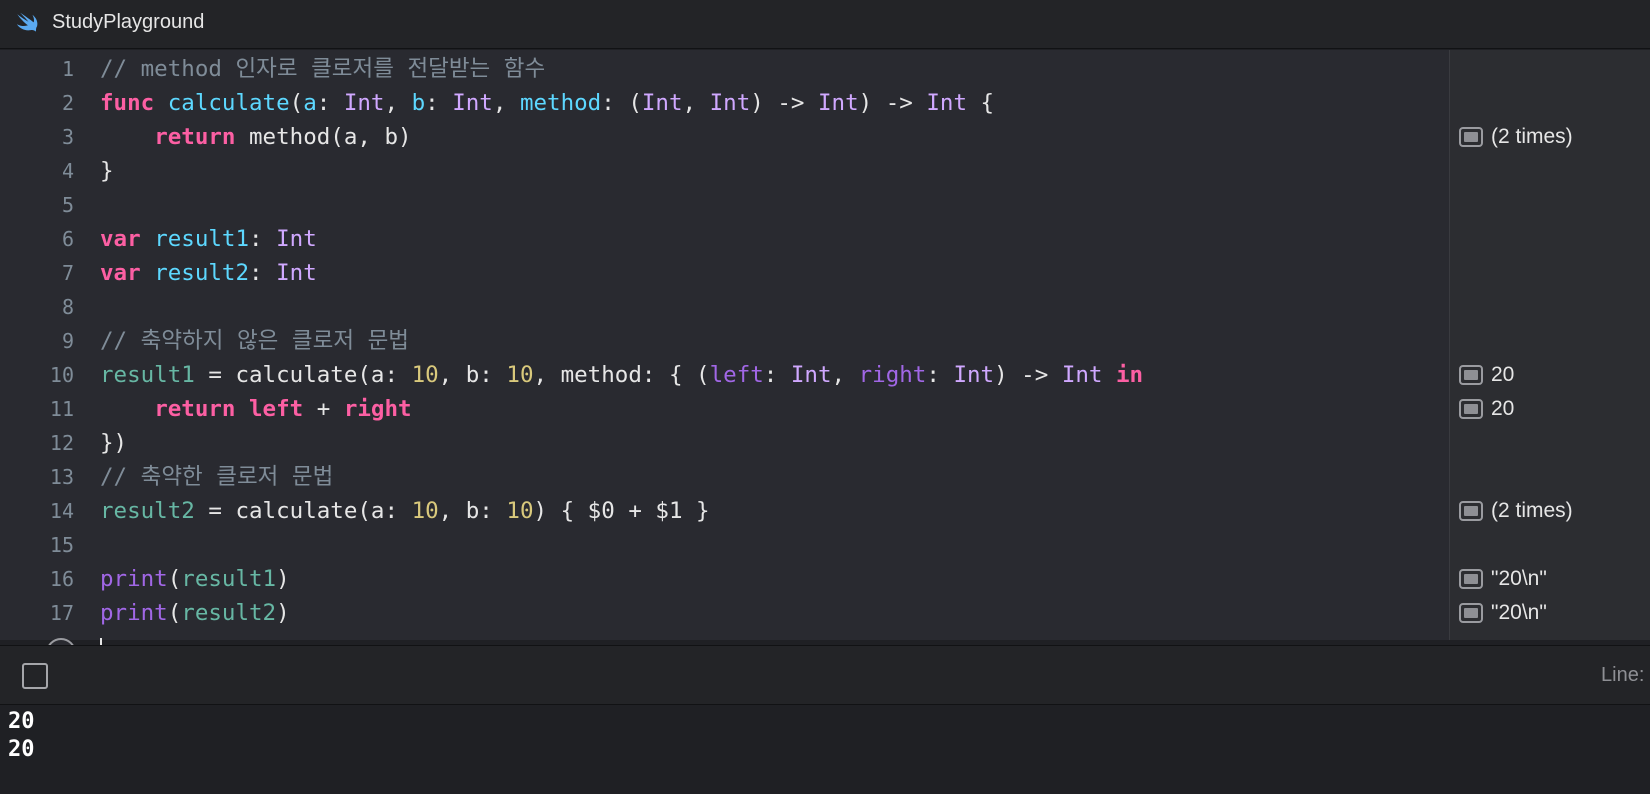 The width and height of the screenshot is (1650, 794). I want to click on code-token: , b:, so click(472, 511).